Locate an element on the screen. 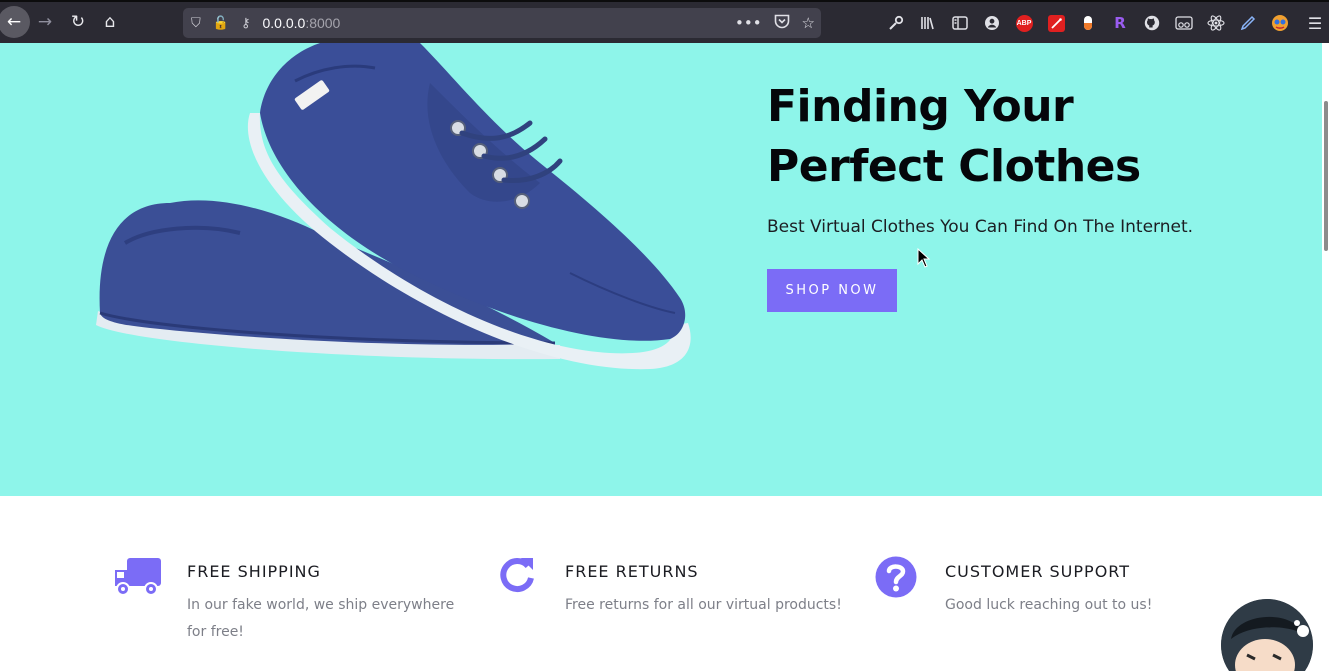  url-port: :8000 is located at coordinates (323, 23).